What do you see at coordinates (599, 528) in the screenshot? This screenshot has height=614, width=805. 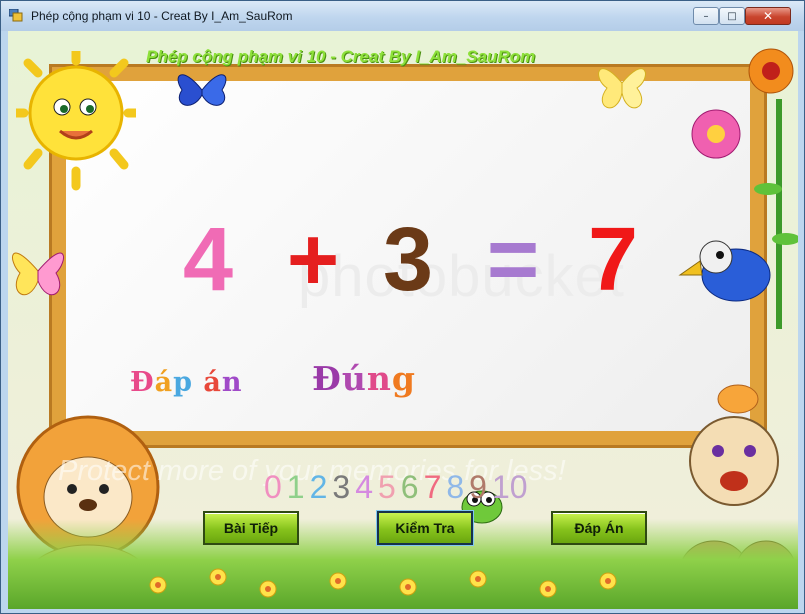 I see `show-answer-button: Đáp Án` at bounding box center [599, 528].